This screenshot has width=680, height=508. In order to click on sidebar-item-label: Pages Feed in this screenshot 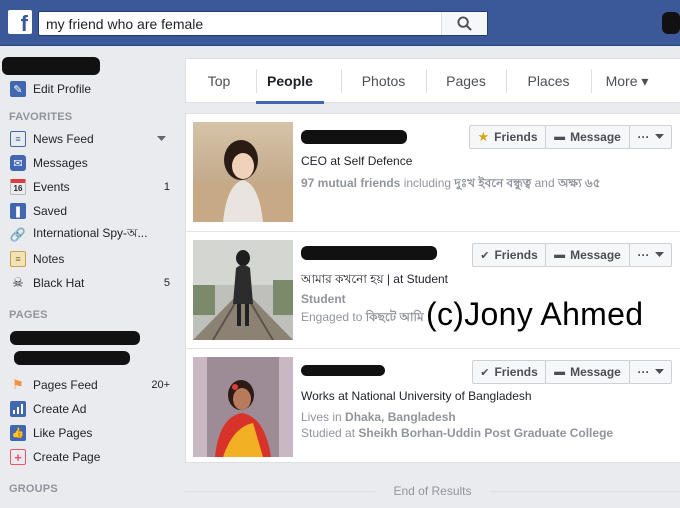, I will do `click(65, 385)`.